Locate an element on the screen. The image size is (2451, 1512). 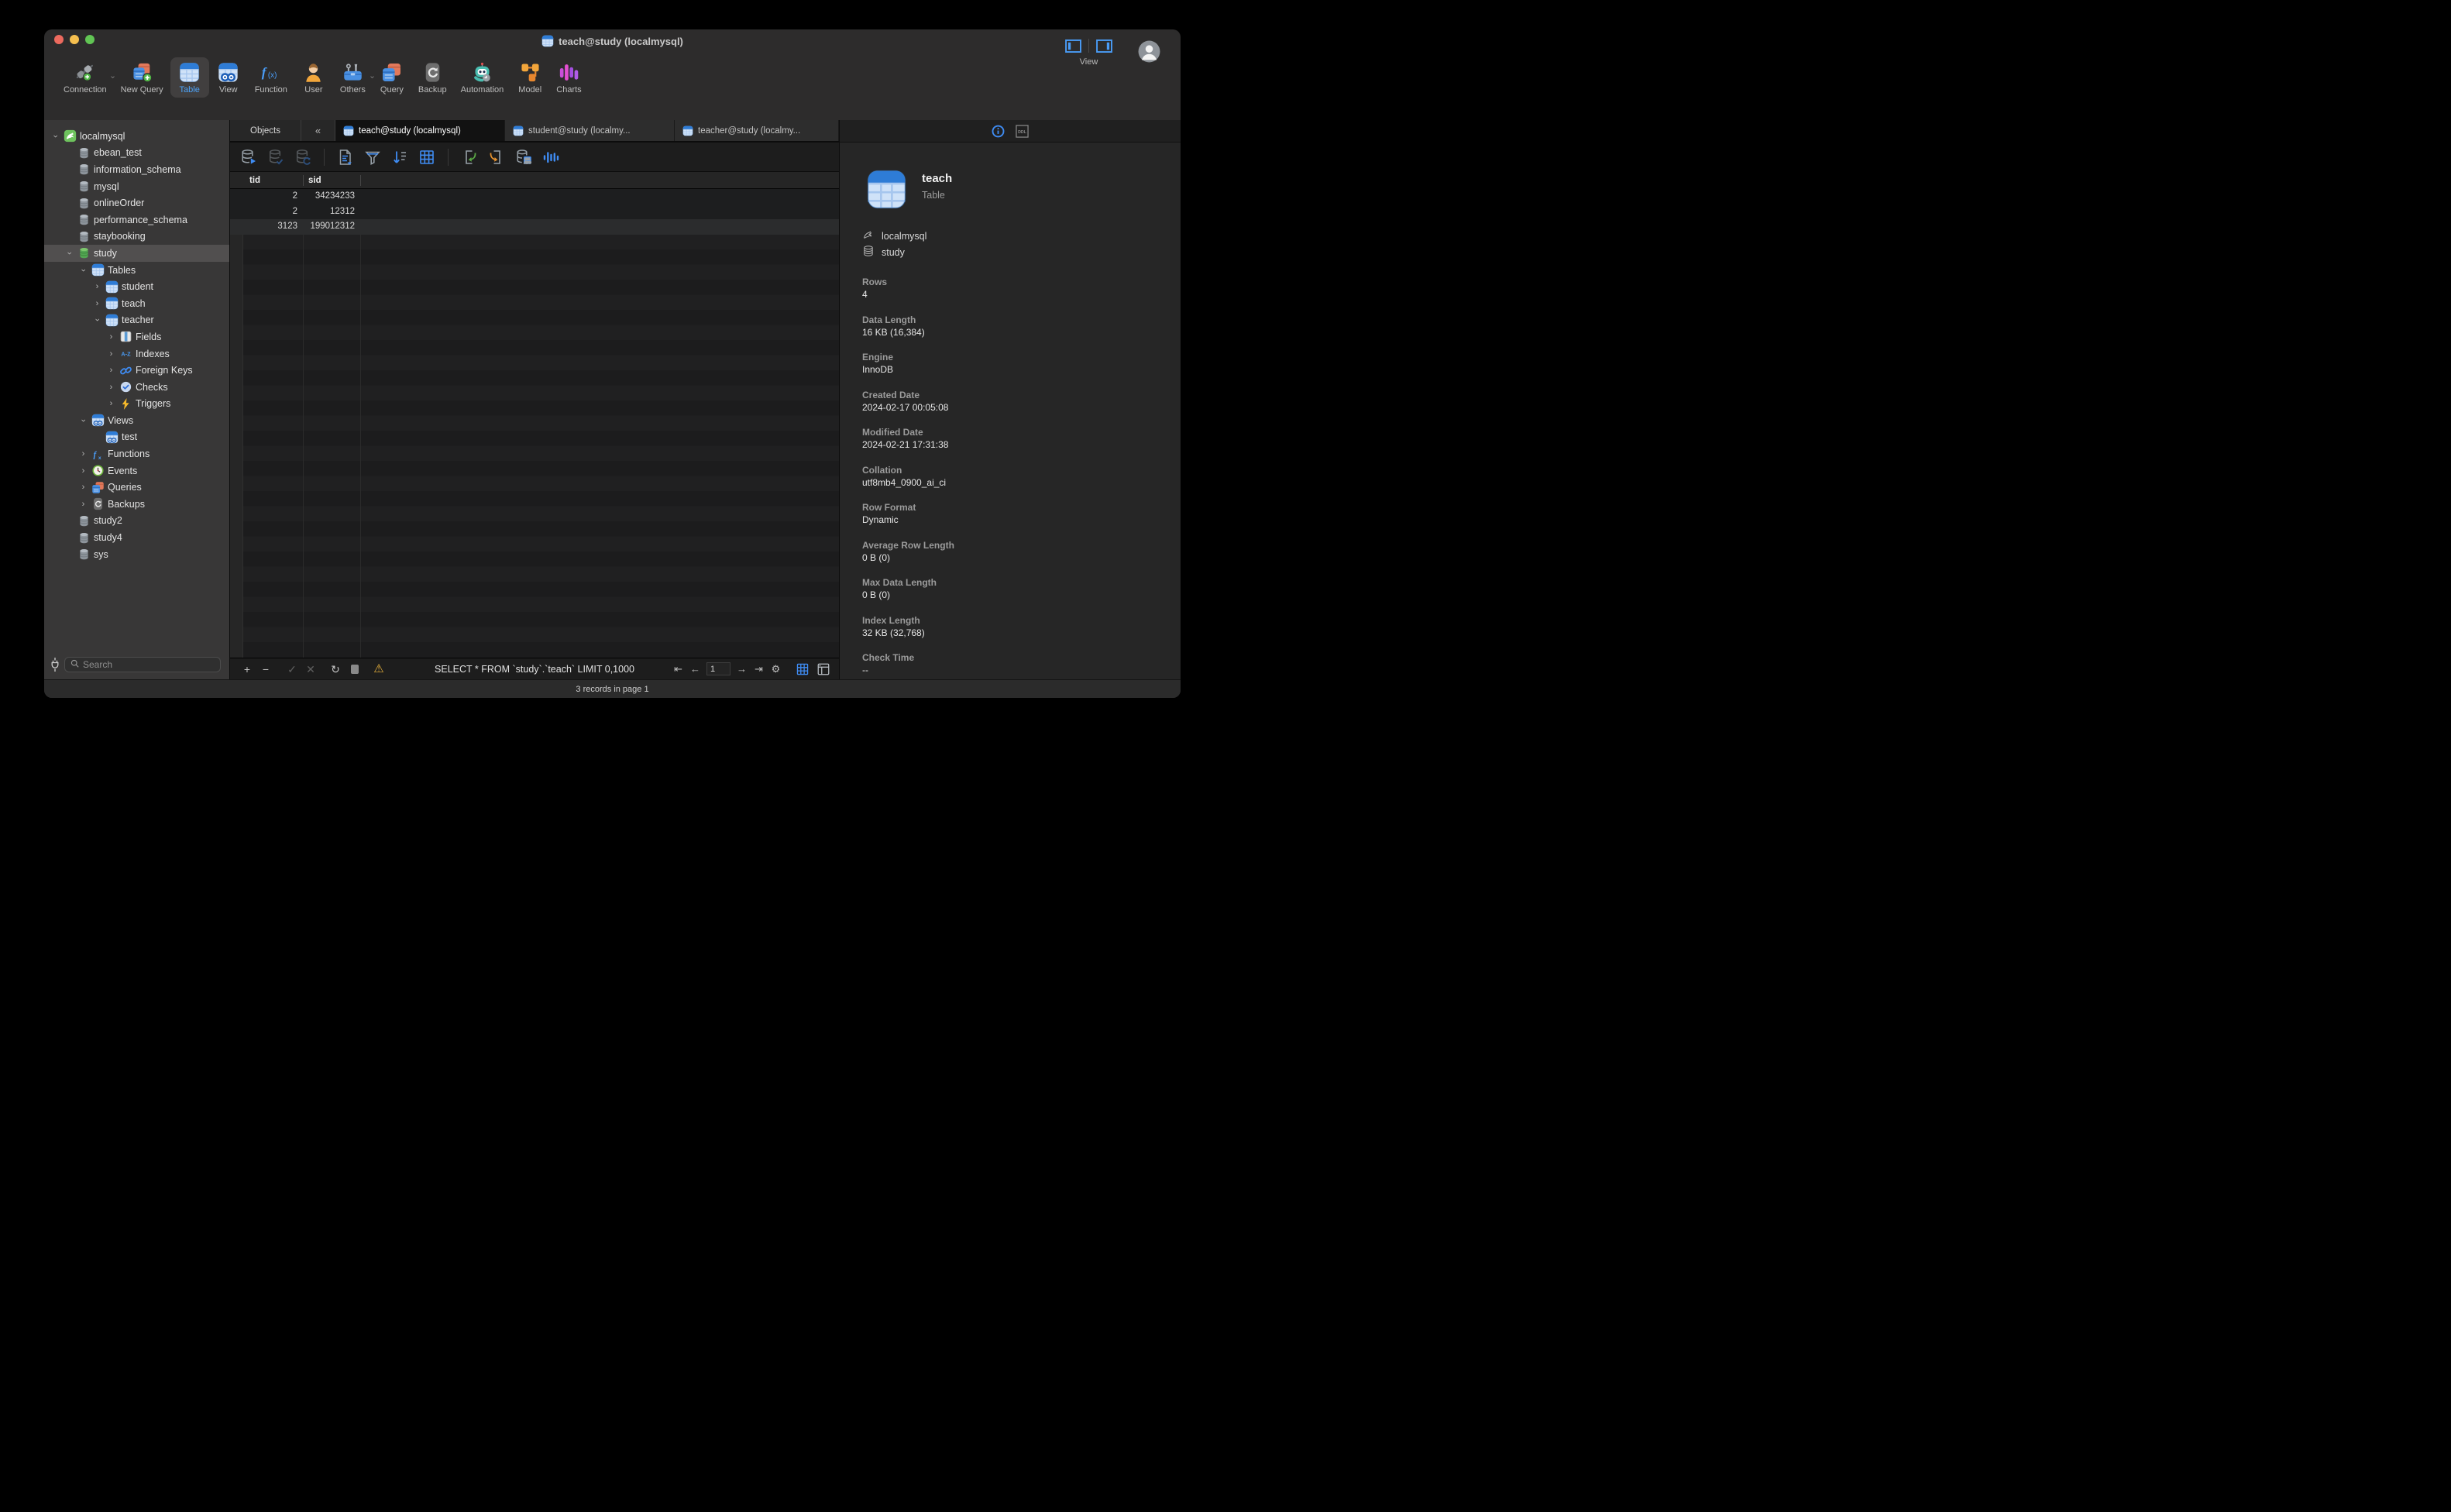
sidebar-item-foreign-keys: › Foreign Keys is located at coordinates (136, 370).